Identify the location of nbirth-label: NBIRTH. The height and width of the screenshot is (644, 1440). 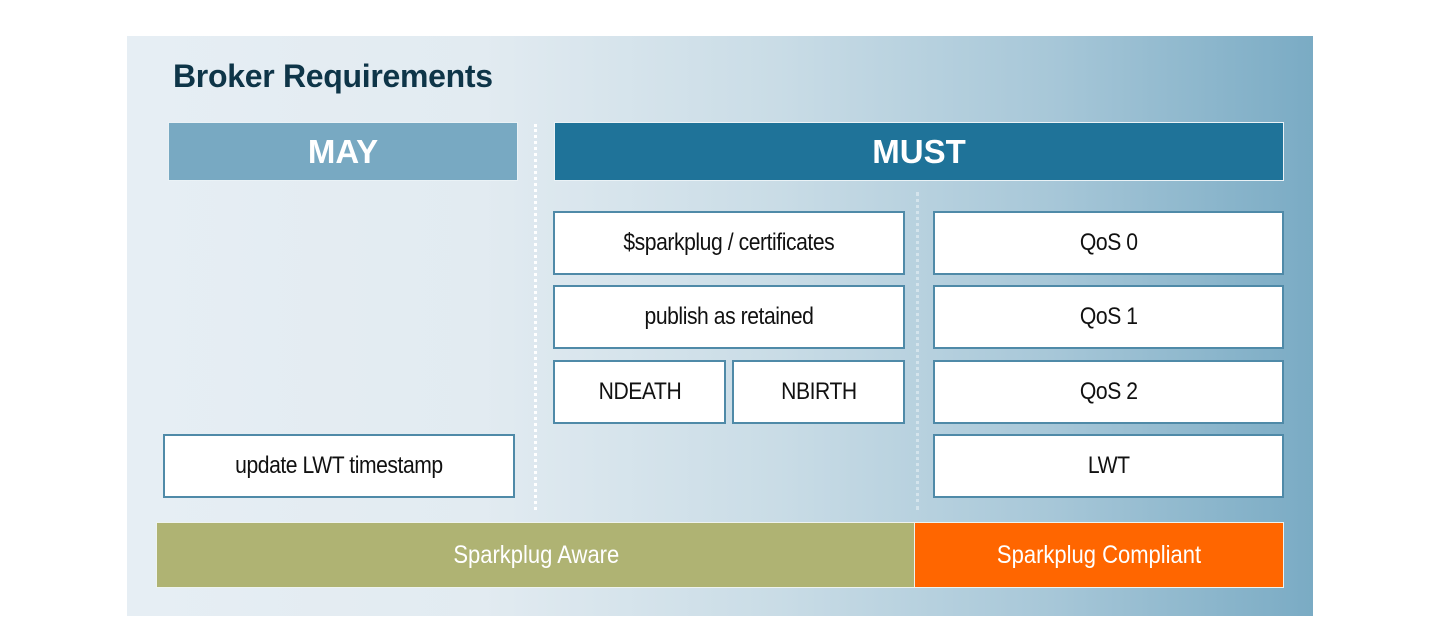
(818, 391).